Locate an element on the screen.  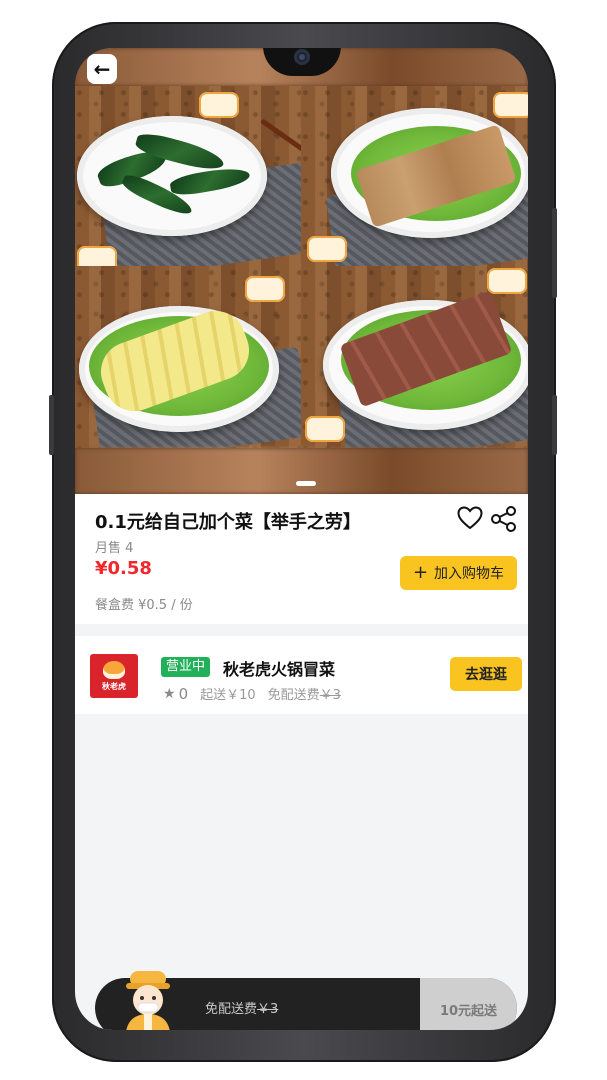
chopsticks is located at coordinates (280, 140).